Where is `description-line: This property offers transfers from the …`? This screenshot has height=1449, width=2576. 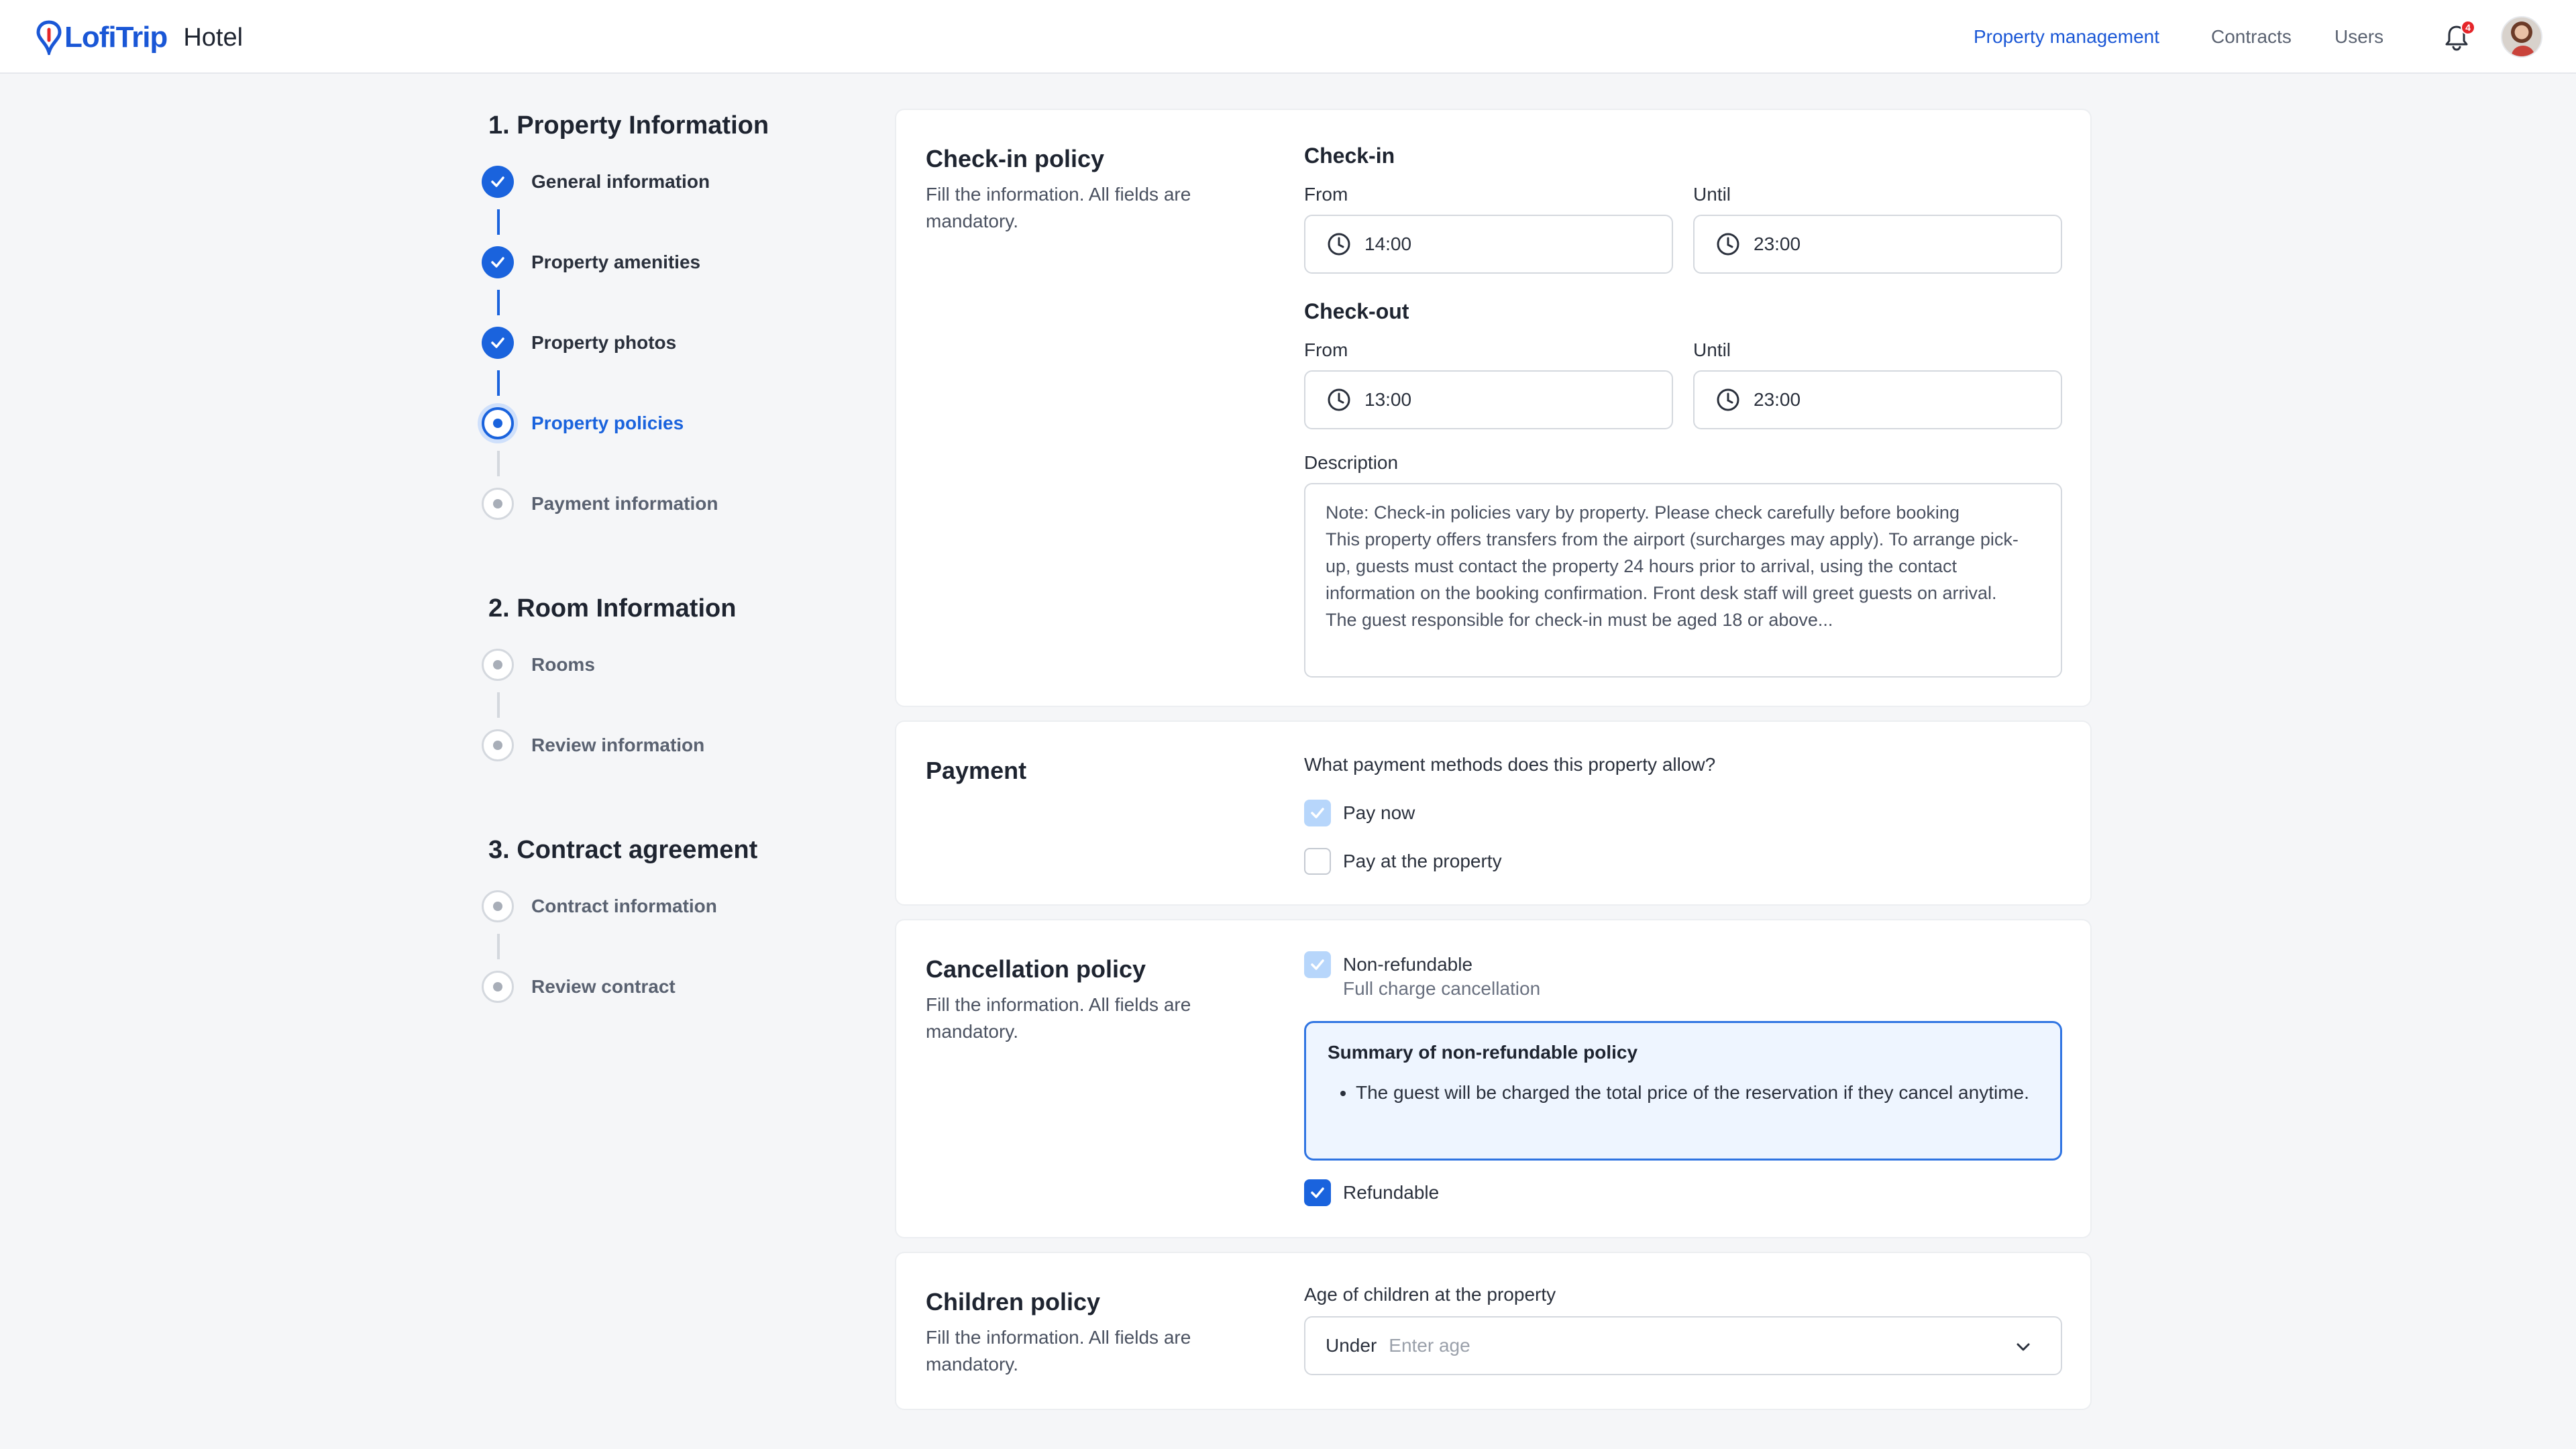
description-line: This property offers transfers from the … is located at coordinates (1672, 566).